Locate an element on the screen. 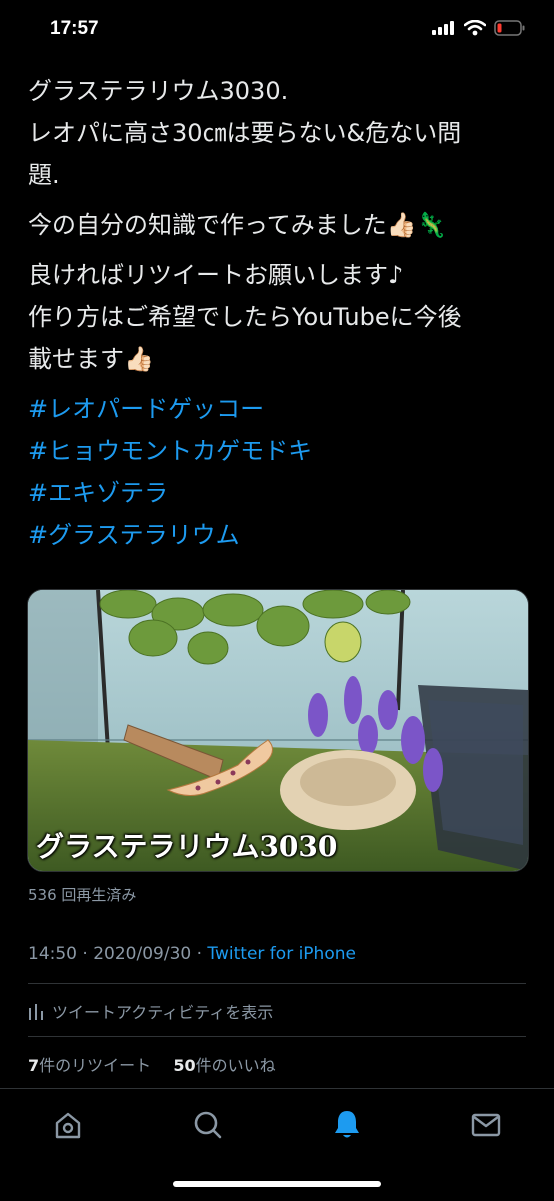  tweet-line: グラステラリウム3030. is located at coordinates (158, 91).